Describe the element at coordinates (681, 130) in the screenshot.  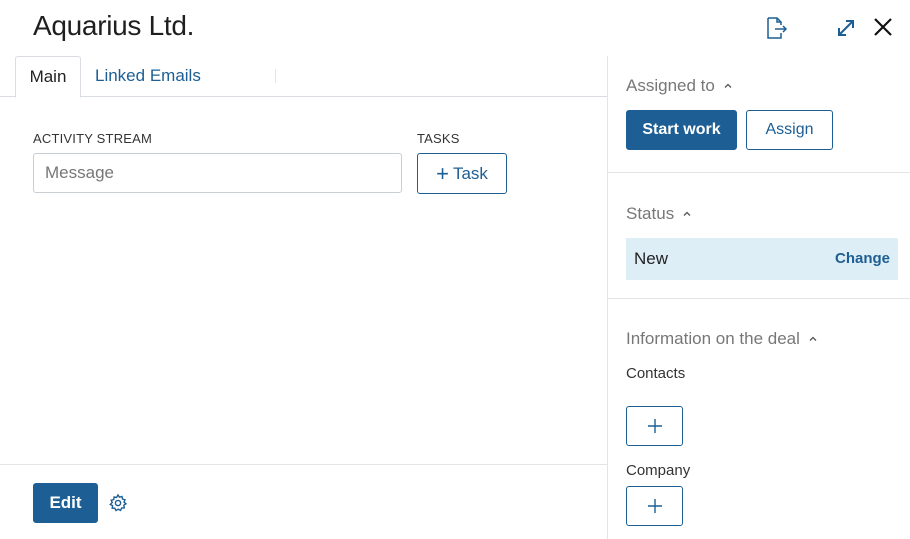
I see `start-work-button: Start work` at that location.